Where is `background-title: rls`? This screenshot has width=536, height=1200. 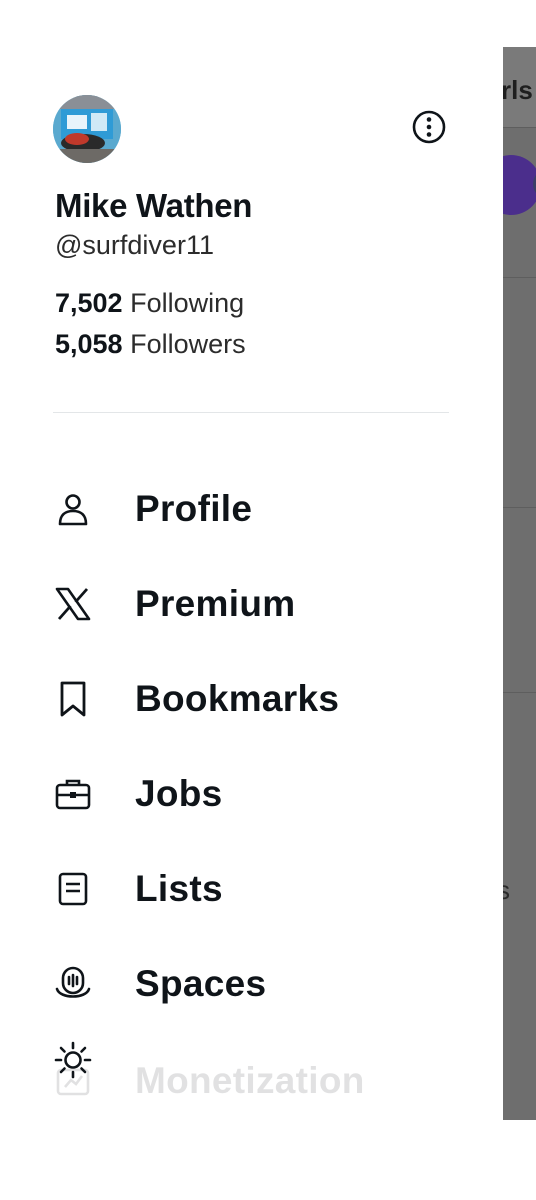
background-title: rls is located at coordinates (518, 90).